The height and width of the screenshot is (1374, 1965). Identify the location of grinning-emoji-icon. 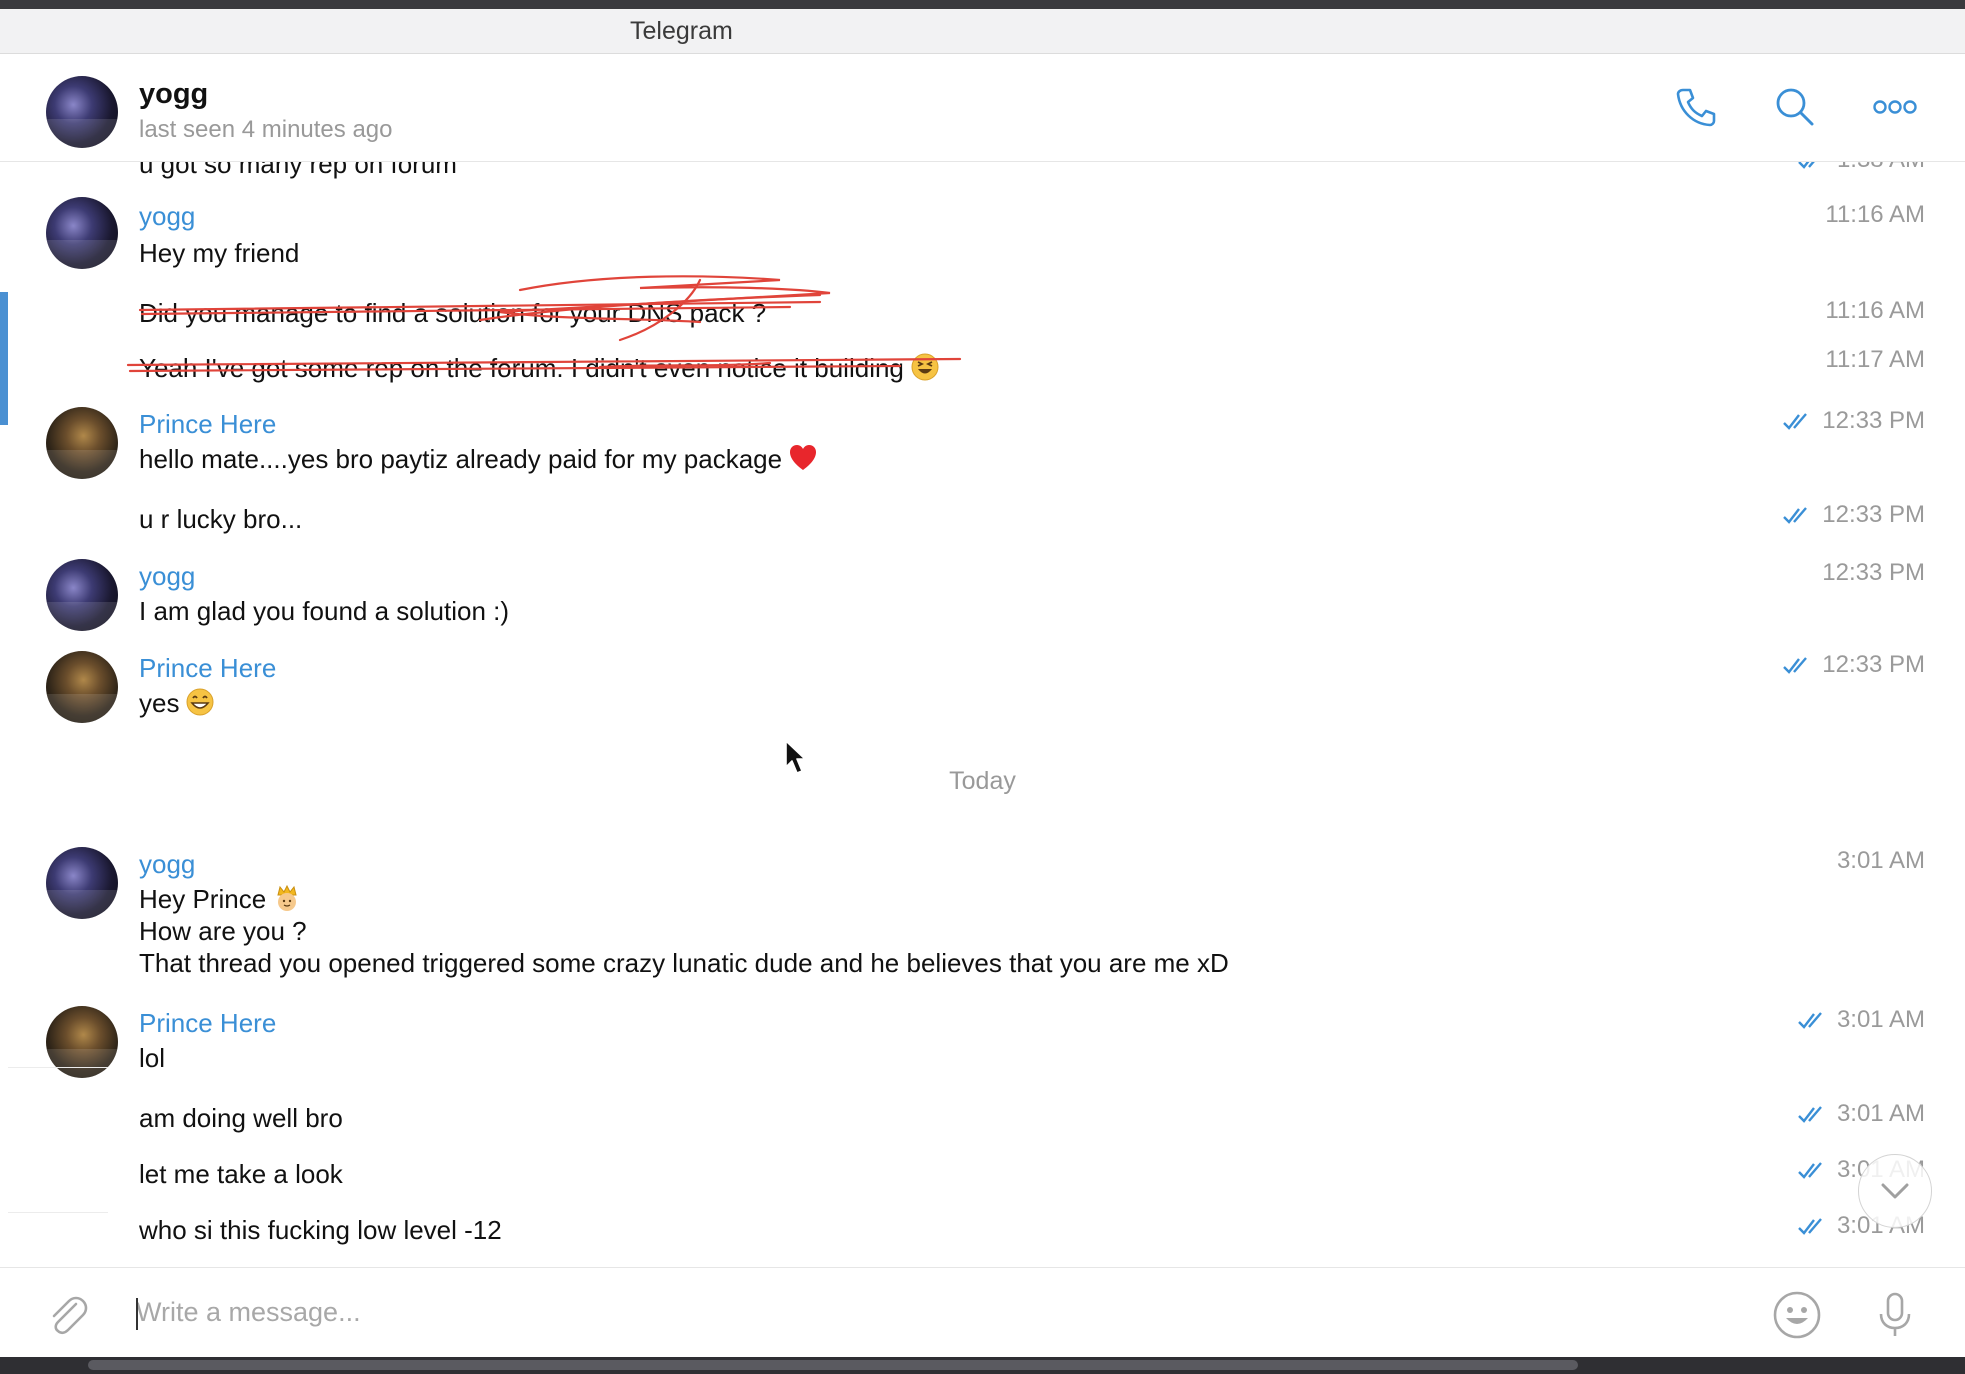
(200, 702).